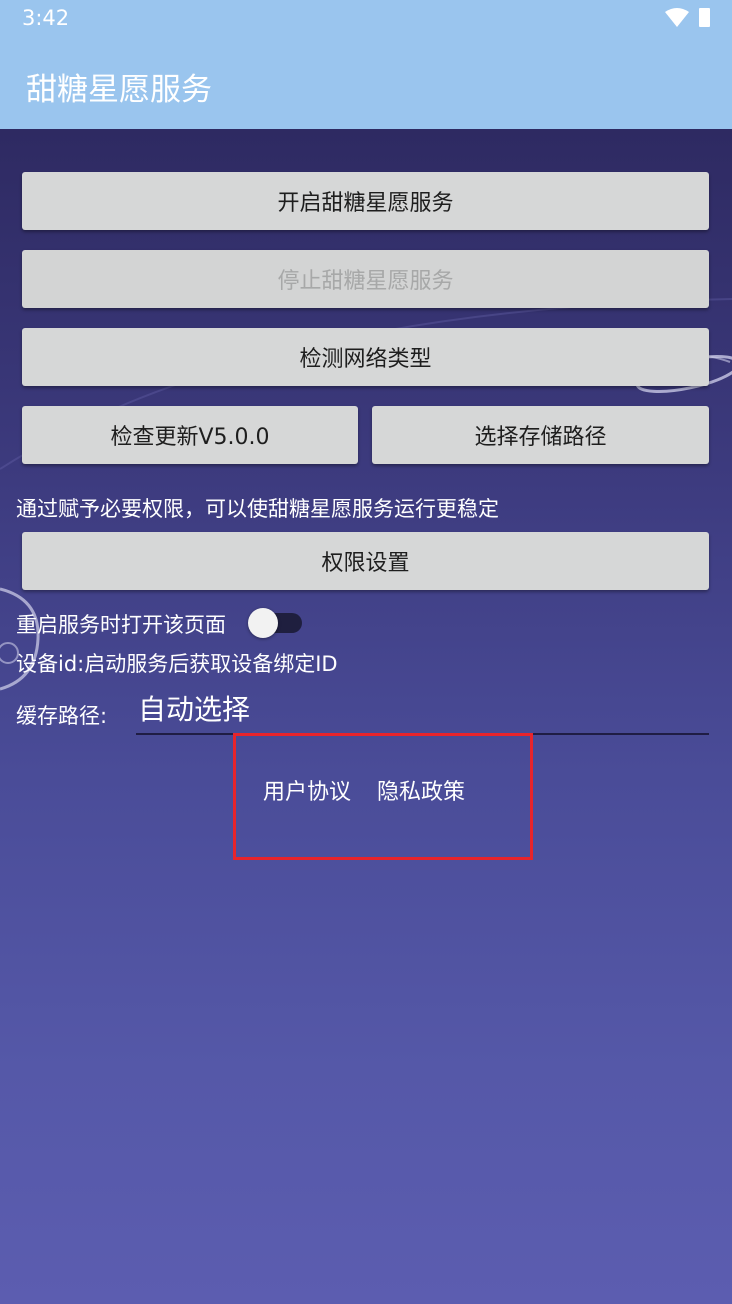  What do you see at coordinates (46, 18) in the screenshot?
I see `status-time: 3:42` at bounding box center [46, 18].